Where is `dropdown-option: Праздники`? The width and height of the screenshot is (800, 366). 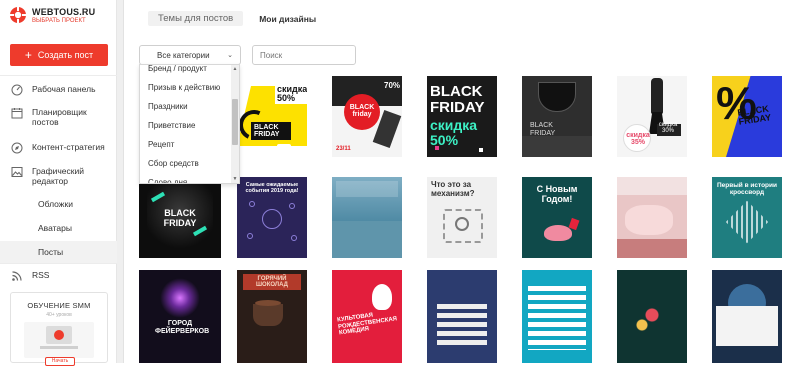 dropdown-option: Праздники is located at coordinates (186, 106).